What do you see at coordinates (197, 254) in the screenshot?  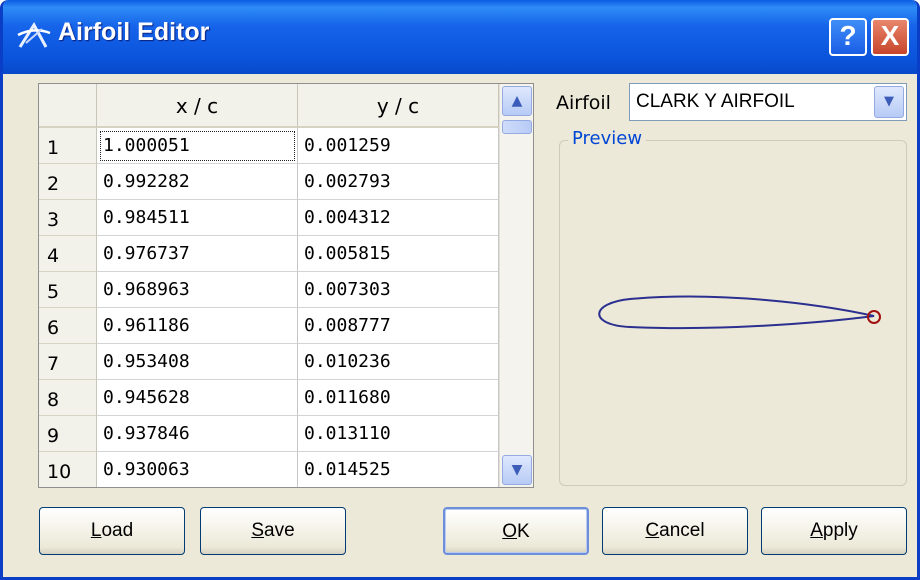 I see `cell-x-over-c: 0.976737` at bounding box center [197, 254].